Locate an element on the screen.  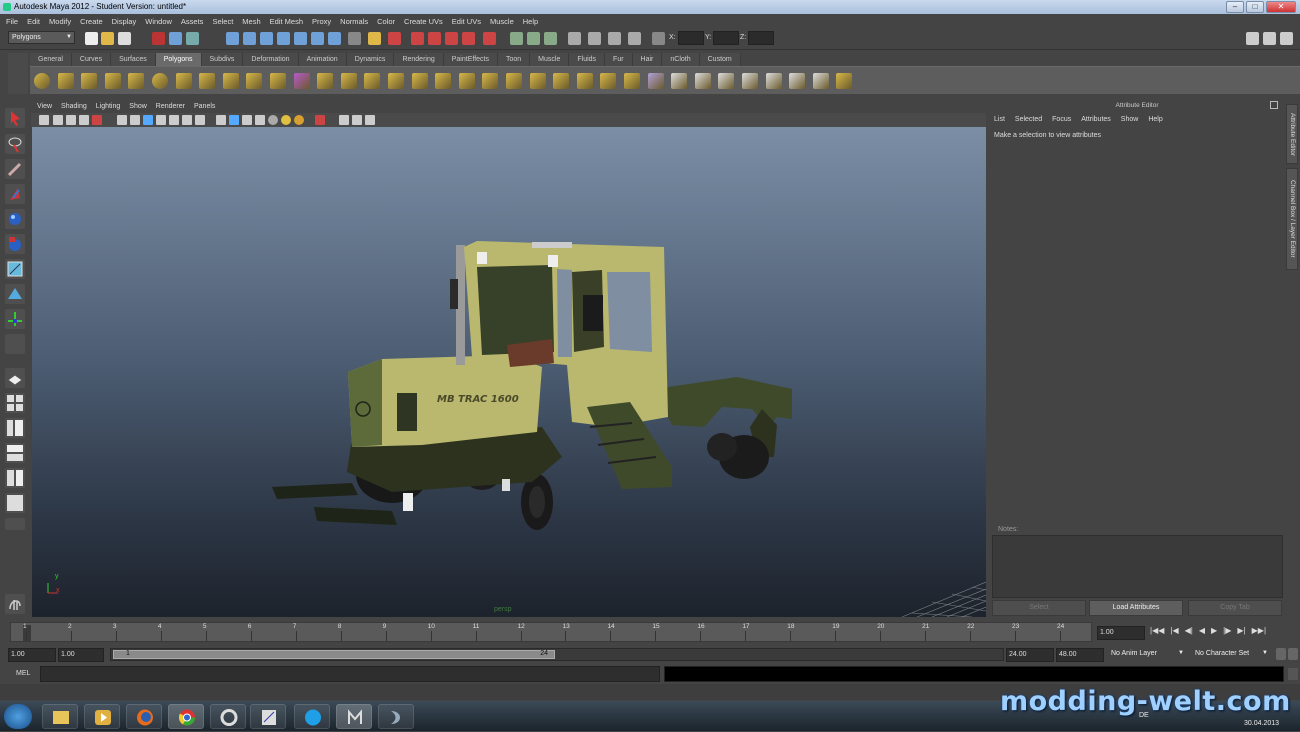
panel-menu-shading: Shading is located at coordinates (74, 106).